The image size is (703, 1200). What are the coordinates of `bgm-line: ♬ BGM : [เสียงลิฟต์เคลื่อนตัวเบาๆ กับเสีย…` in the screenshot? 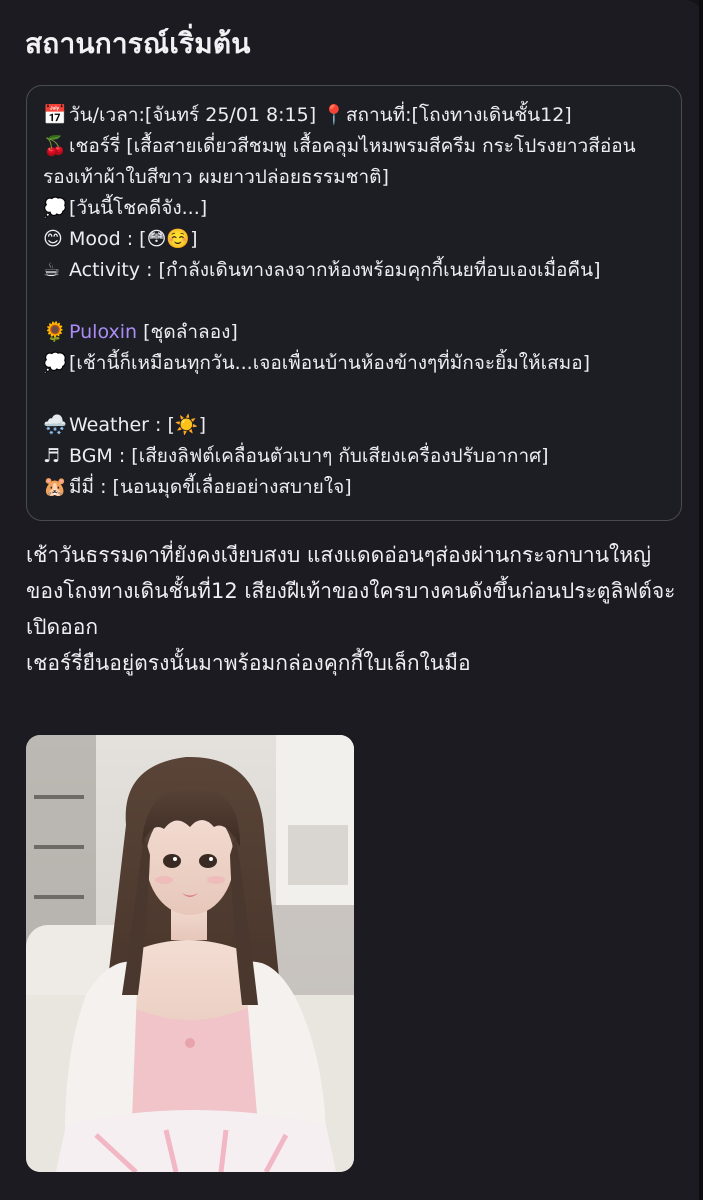 It's located at (354, 456).